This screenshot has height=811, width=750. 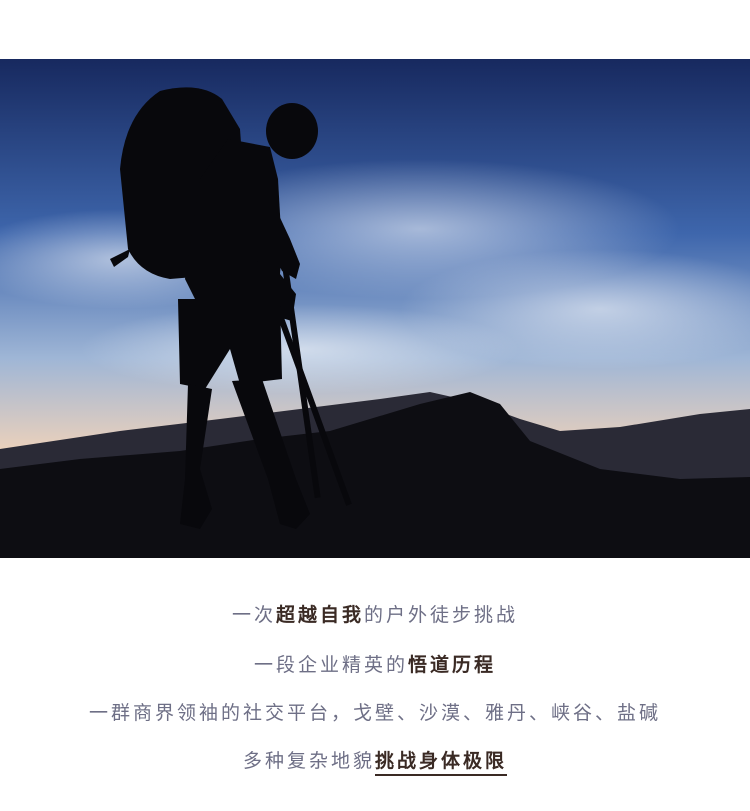 I want to click on caption-line-3-text: 一群商界领袖的社交平台，戈壁、沙漠、雅丹、峡谷、盐碱, so click(x=374, y=713).